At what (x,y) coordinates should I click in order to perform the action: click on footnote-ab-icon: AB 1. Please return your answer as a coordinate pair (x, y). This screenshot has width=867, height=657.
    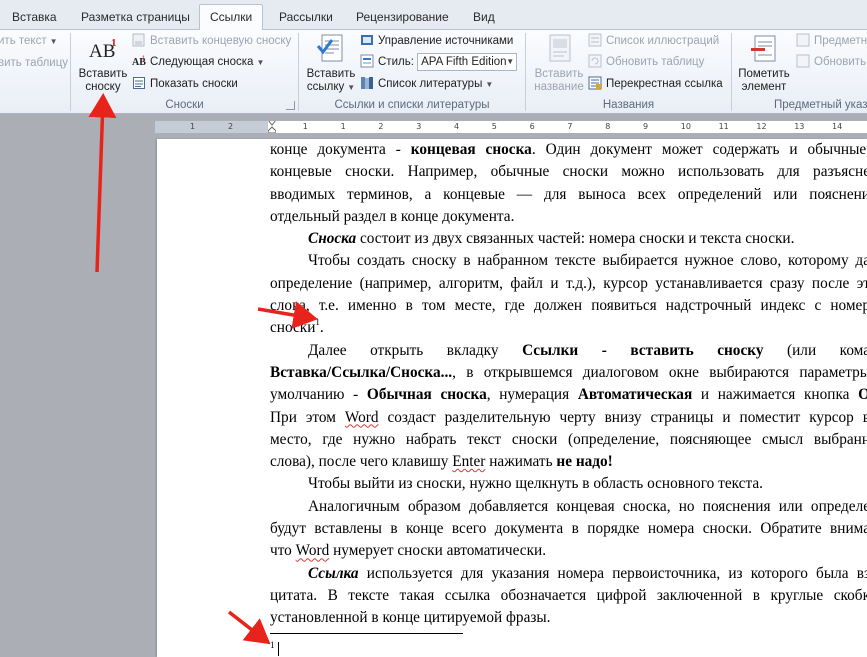
    Looking at the image, I should click on (103, 49).